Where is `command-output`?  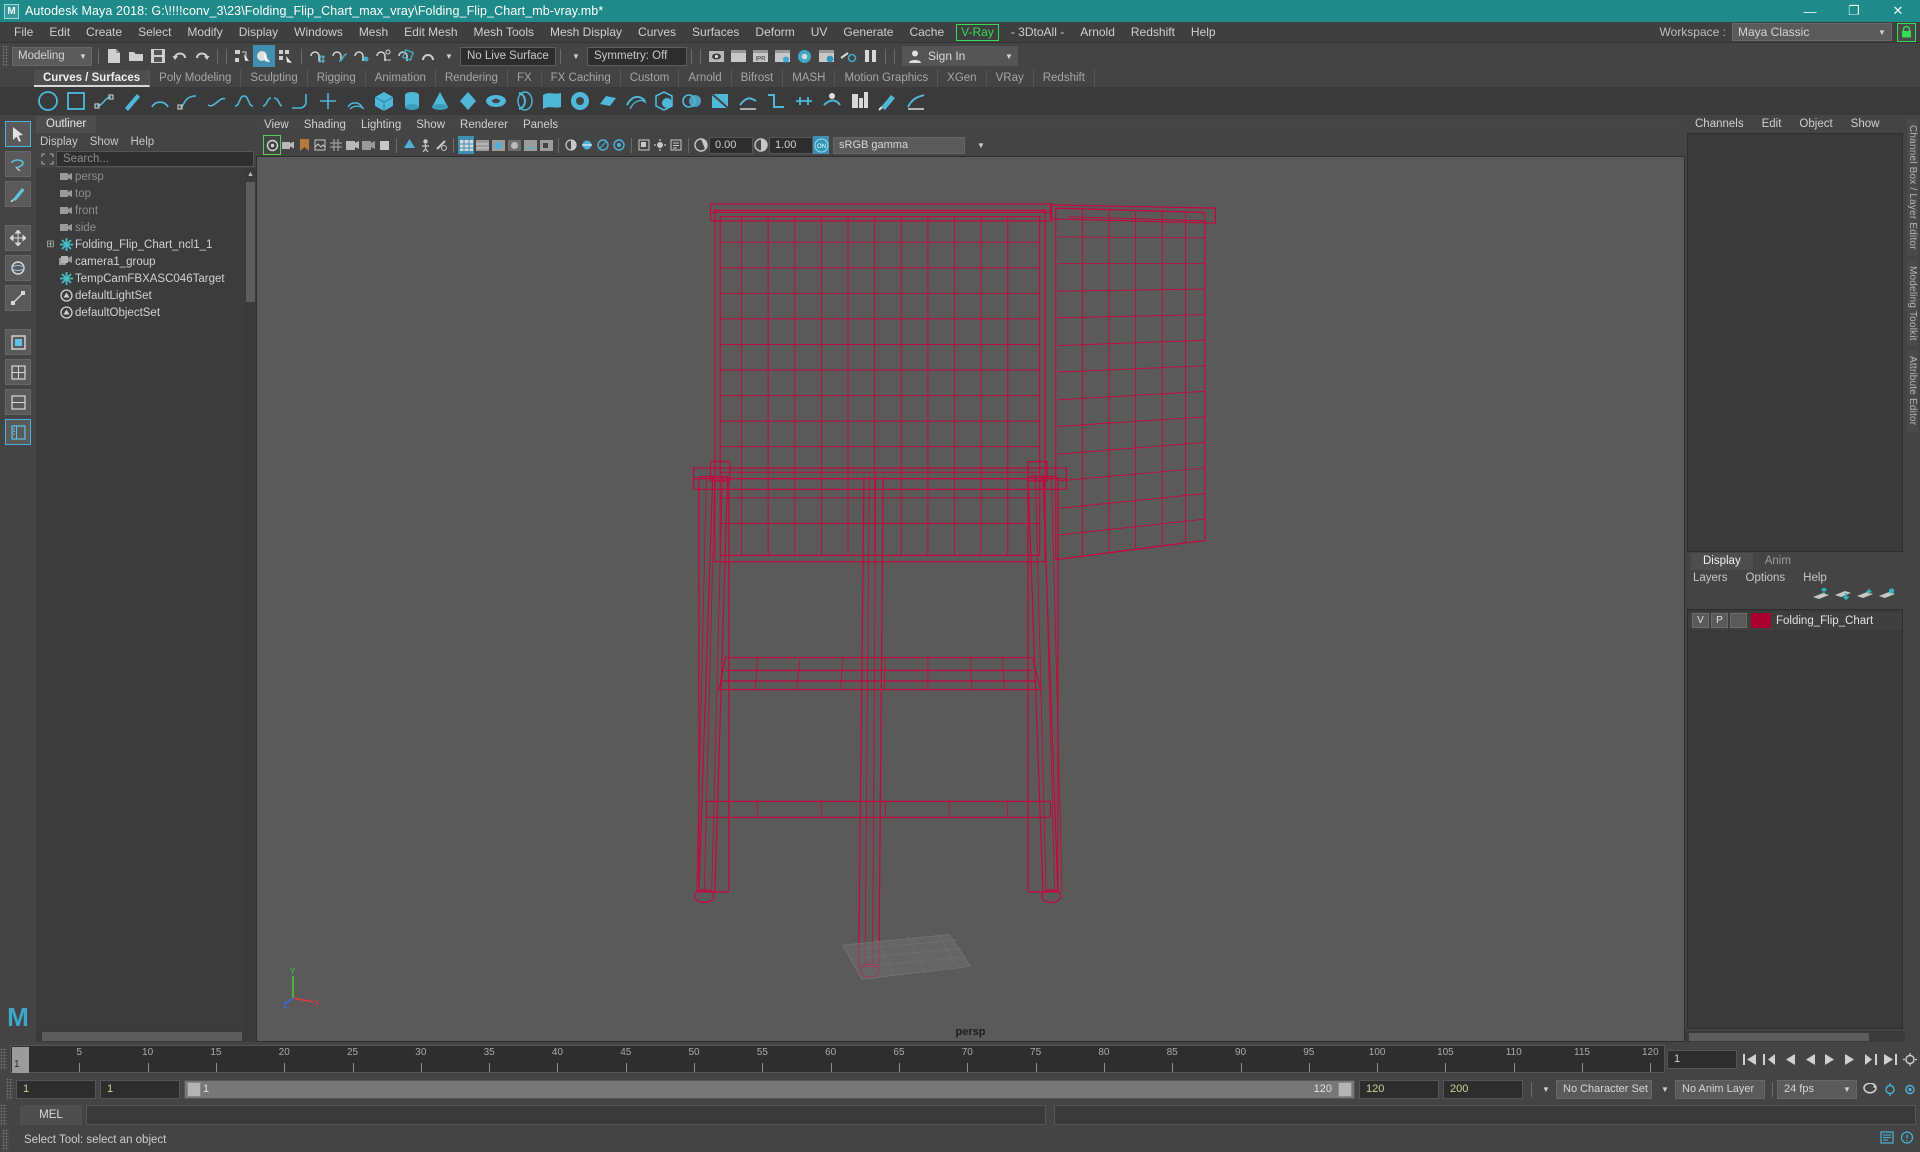
command-output is located at coordinates (1485, 1115).